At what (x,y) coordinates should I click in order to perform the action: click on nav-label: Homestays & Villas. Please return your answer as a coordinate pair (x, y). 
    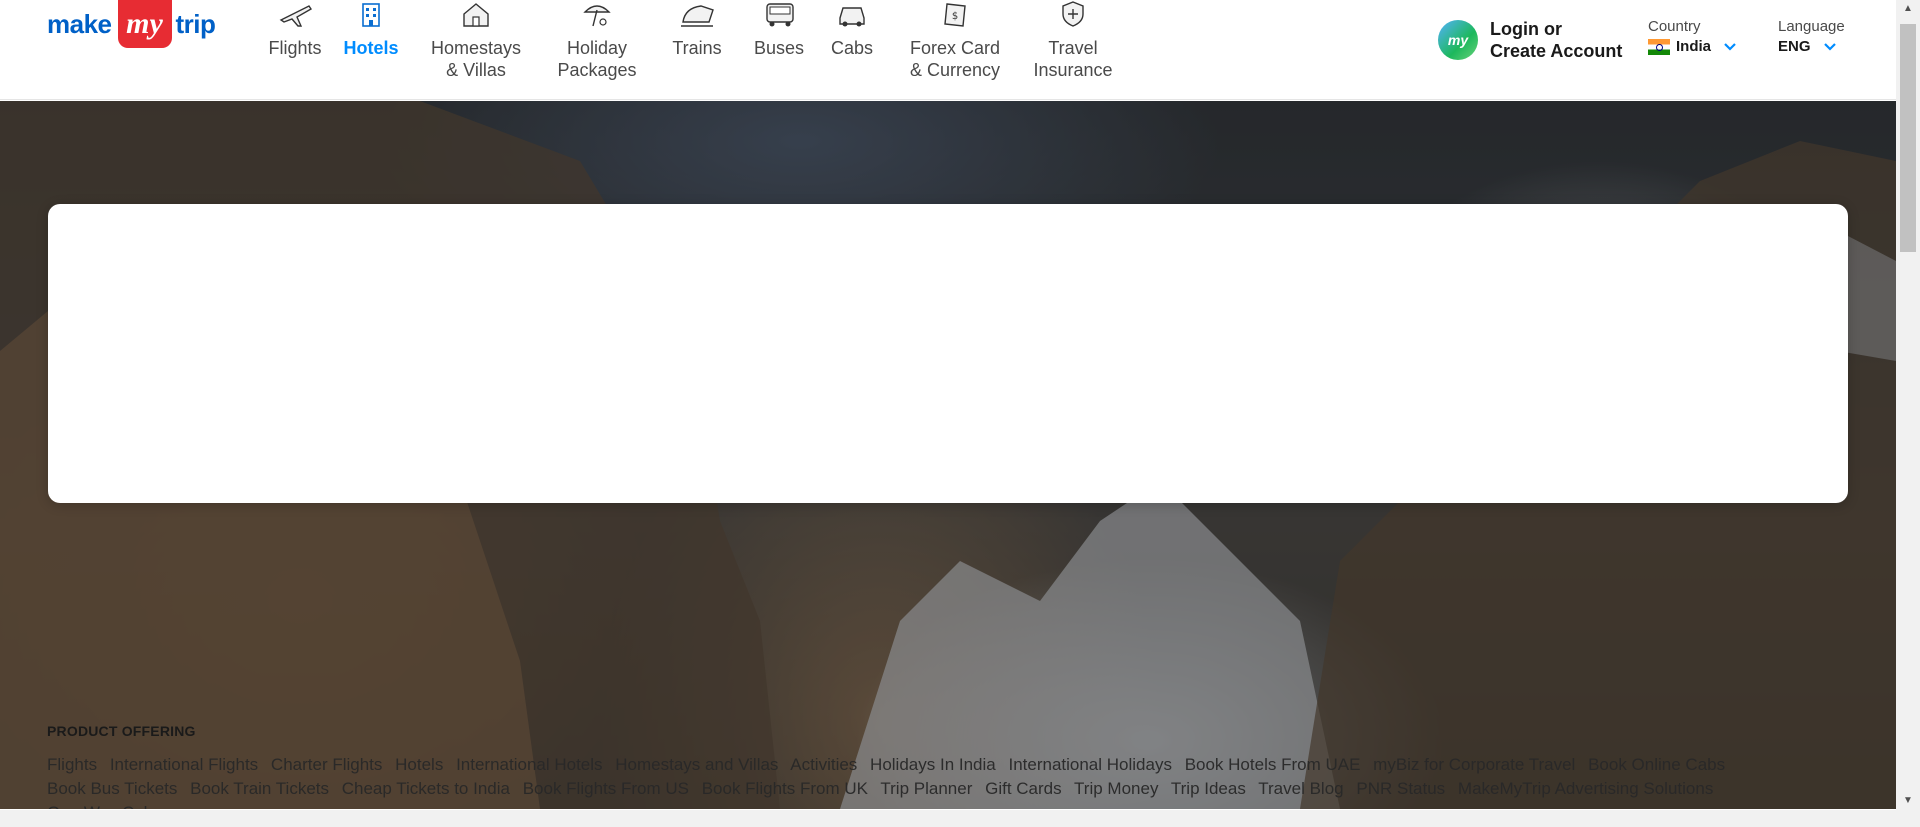
    Looking at the image, I should click on (476, 59).